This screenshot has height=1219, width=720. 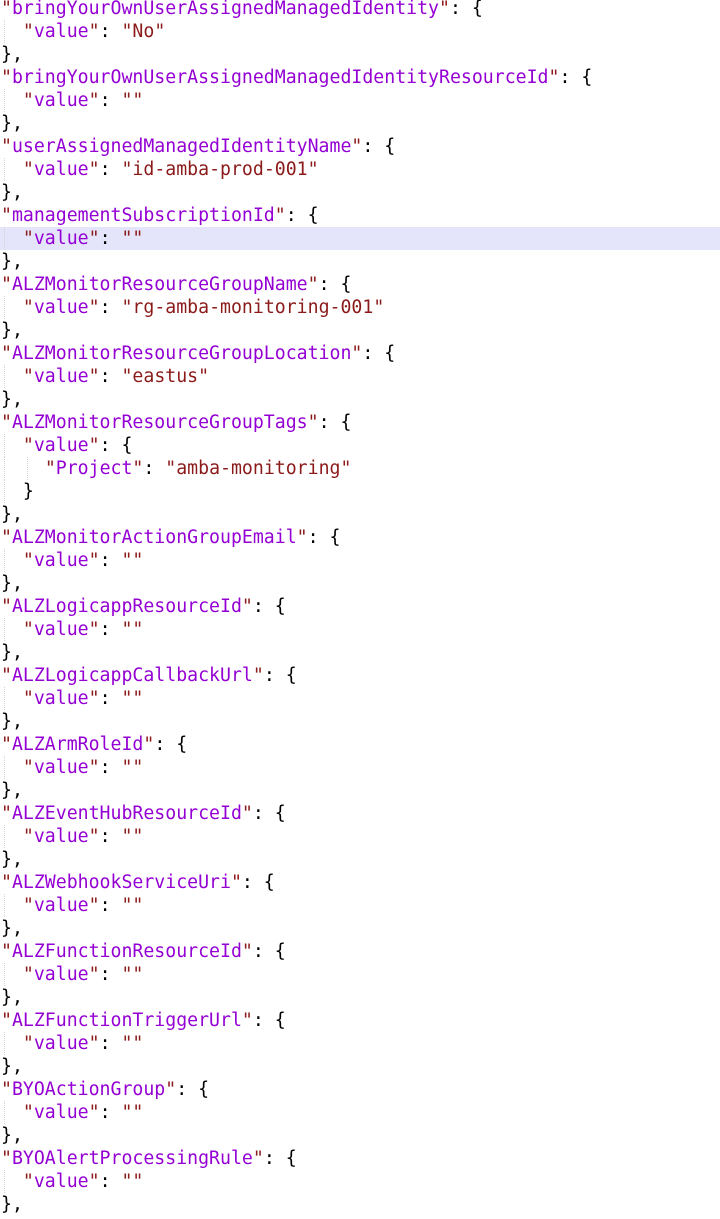 What do you see at coordinates (360, 445) in the screenshot?
I see `code-line: "value": {` at bounding box center [360, 445].